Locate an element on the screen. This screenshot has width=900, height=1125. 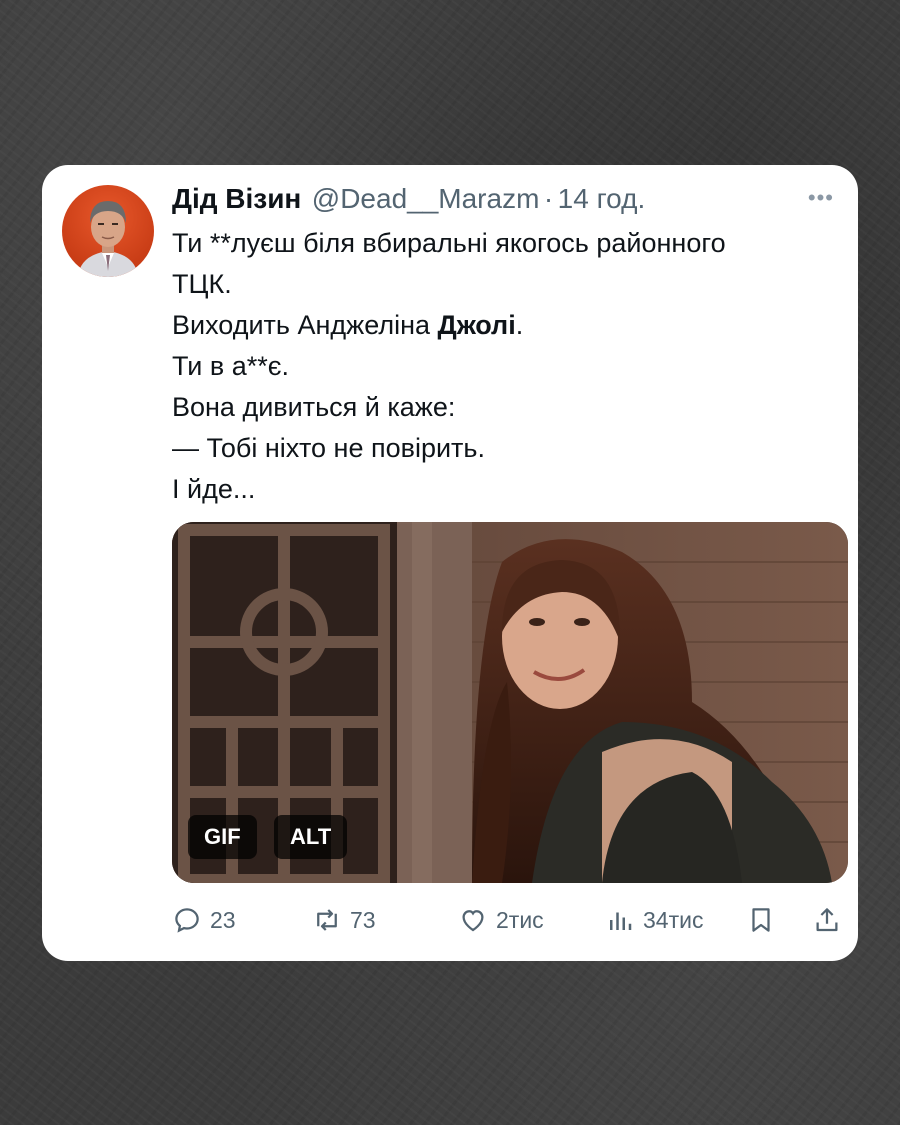
alt-badge: ALT is located at coordinates (311, 837).